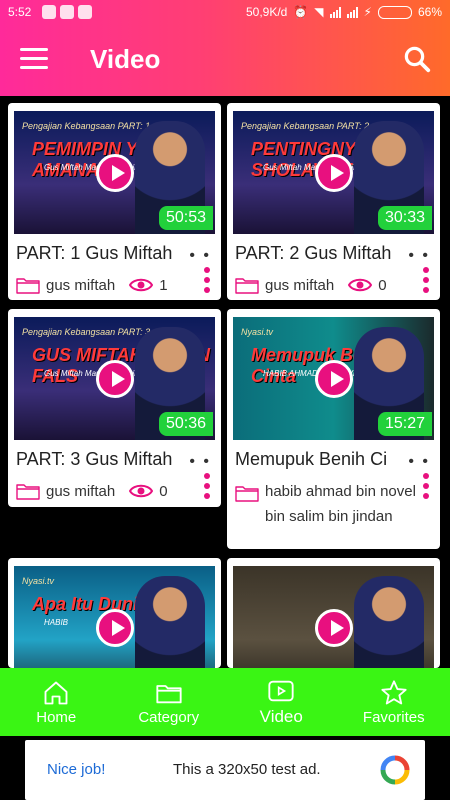  I want to click on video-thumbnail: Nyasi.tv Apa Itu Dunia HABIB, so click(114, 617).